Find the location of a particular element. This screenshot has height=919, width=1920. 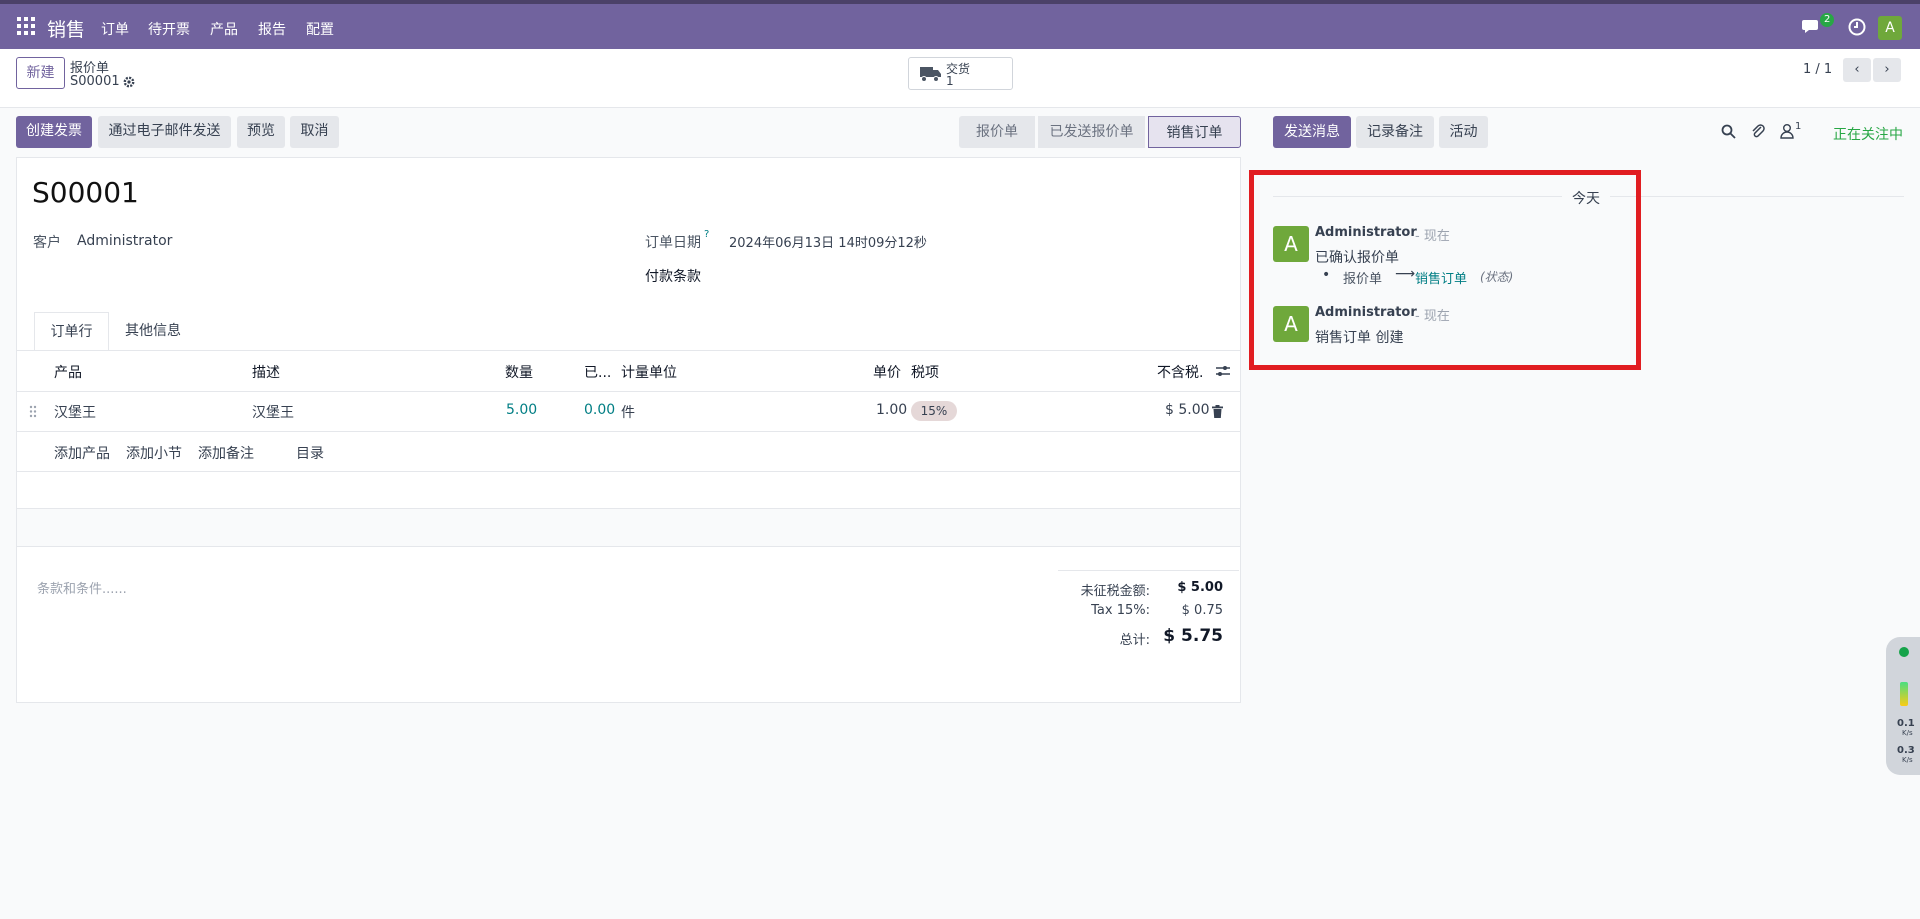

payment-terms-label: 付款条款 is located at coordinates (673, 277).